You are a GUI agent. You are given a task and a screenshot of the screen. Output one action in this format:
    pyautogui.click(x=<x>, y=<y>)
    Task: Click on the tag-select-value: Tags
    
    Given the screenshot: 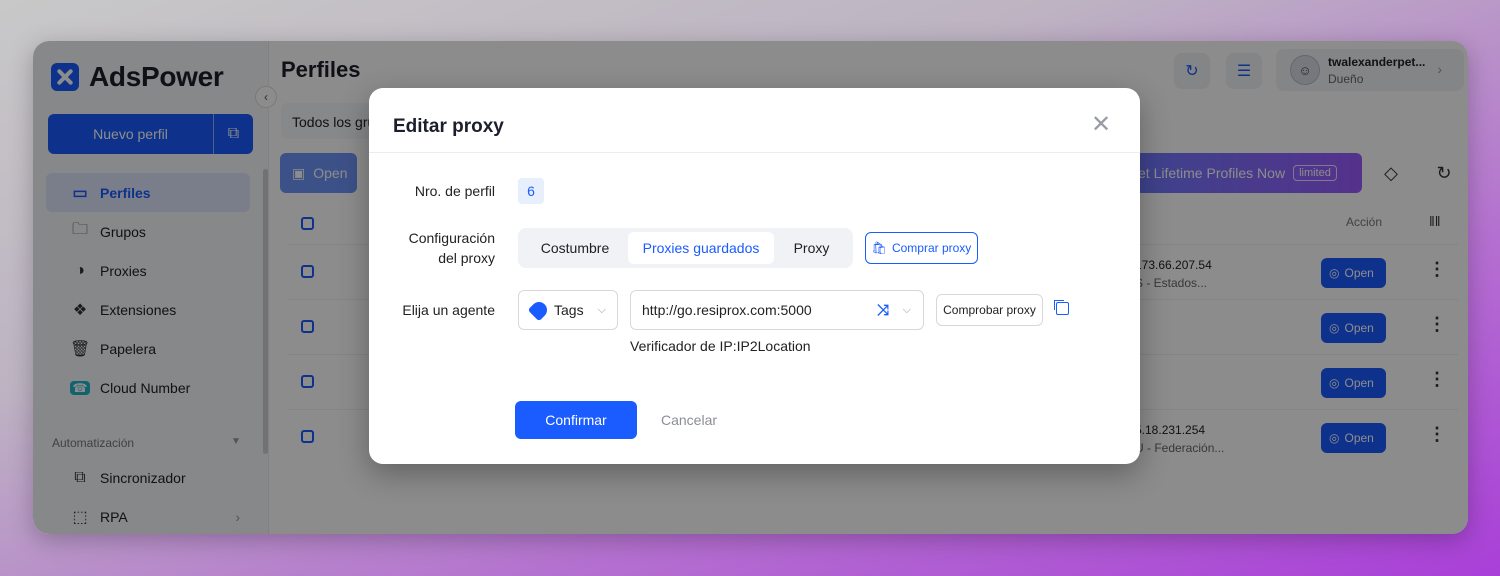 What is the action you would take?
    pyautogui.click(x=569, y=310)
    